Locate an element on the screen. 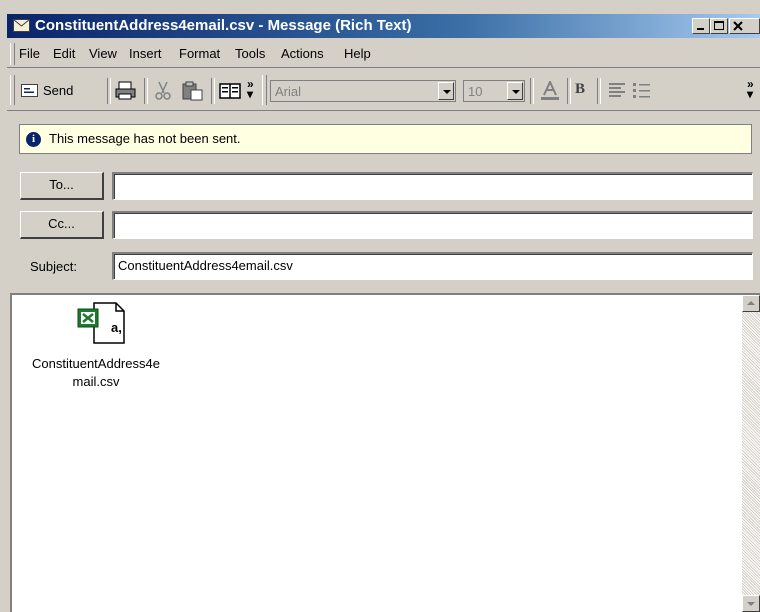 The image size is (760, 612). subject-field: ConstituentAddress4email.csv is located at coordinates (432, 266).